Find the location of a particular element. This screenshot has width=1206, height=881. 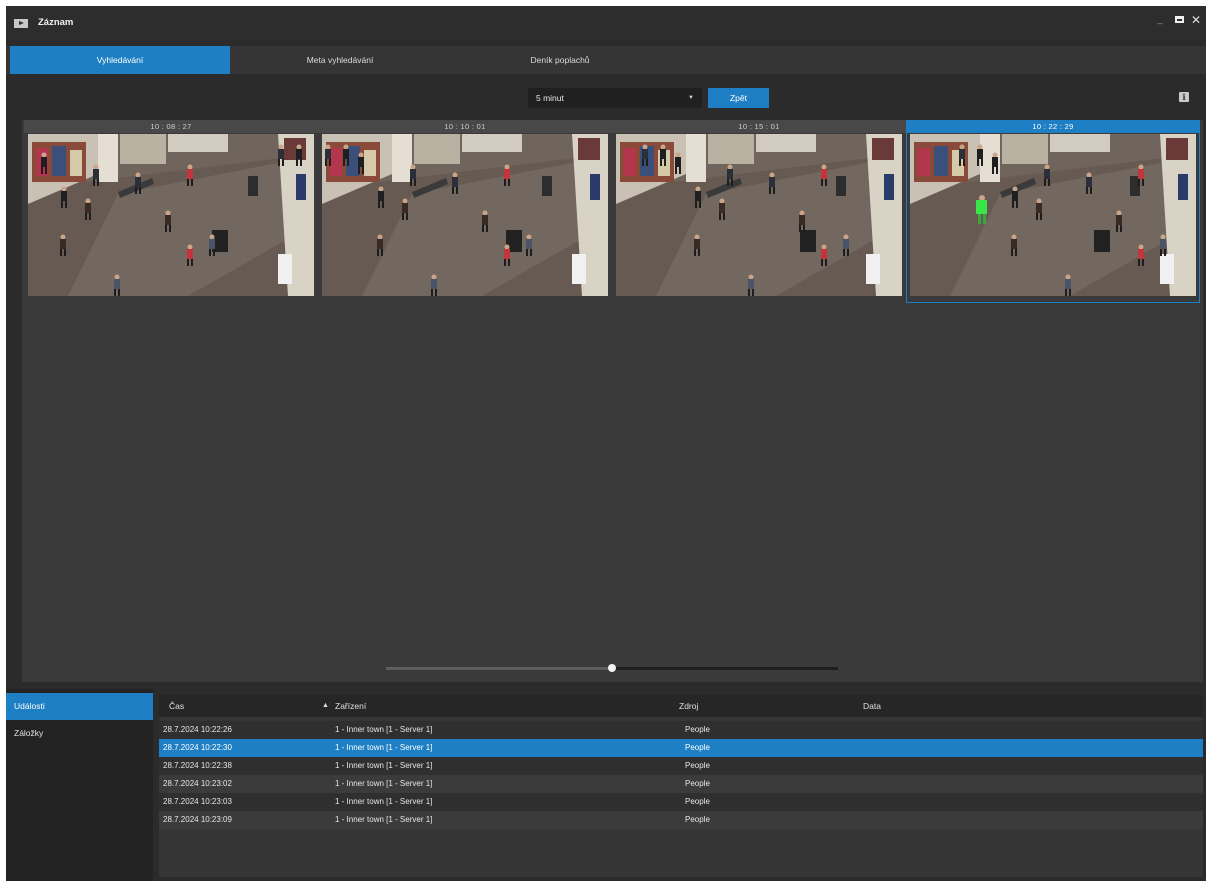

sort-ascending-icon: ▲ is located at coordinates (325, 706).